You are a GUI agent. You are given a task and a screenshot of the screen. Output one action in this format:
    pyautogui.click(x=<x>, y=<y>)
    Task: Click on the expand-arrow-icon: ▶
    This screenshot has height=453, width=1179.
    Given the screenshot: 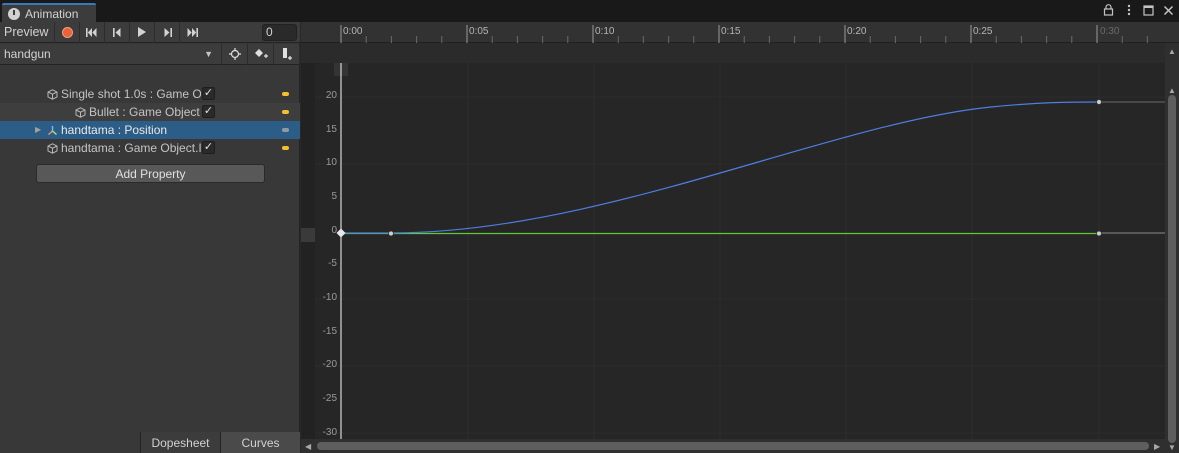 What is the action you would take?
    pyautogui.click(x=38, y=129)
    